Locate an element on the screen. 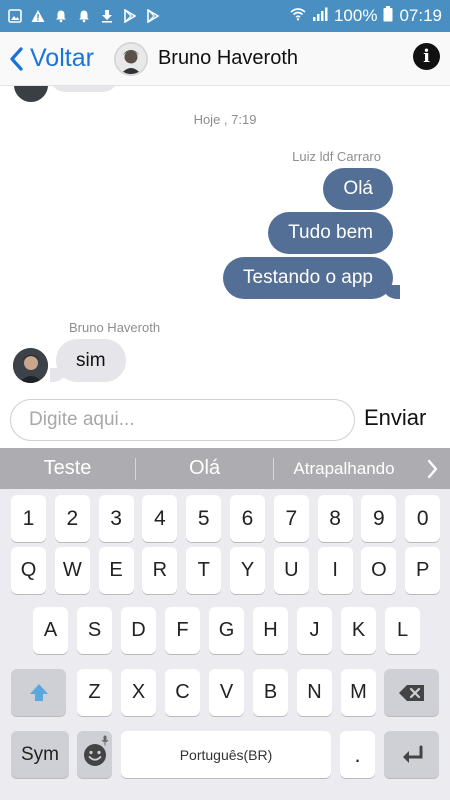 The image size is (450, 800). message-sender-name: Bruno Haveroth is located at coordinates (115, 327).